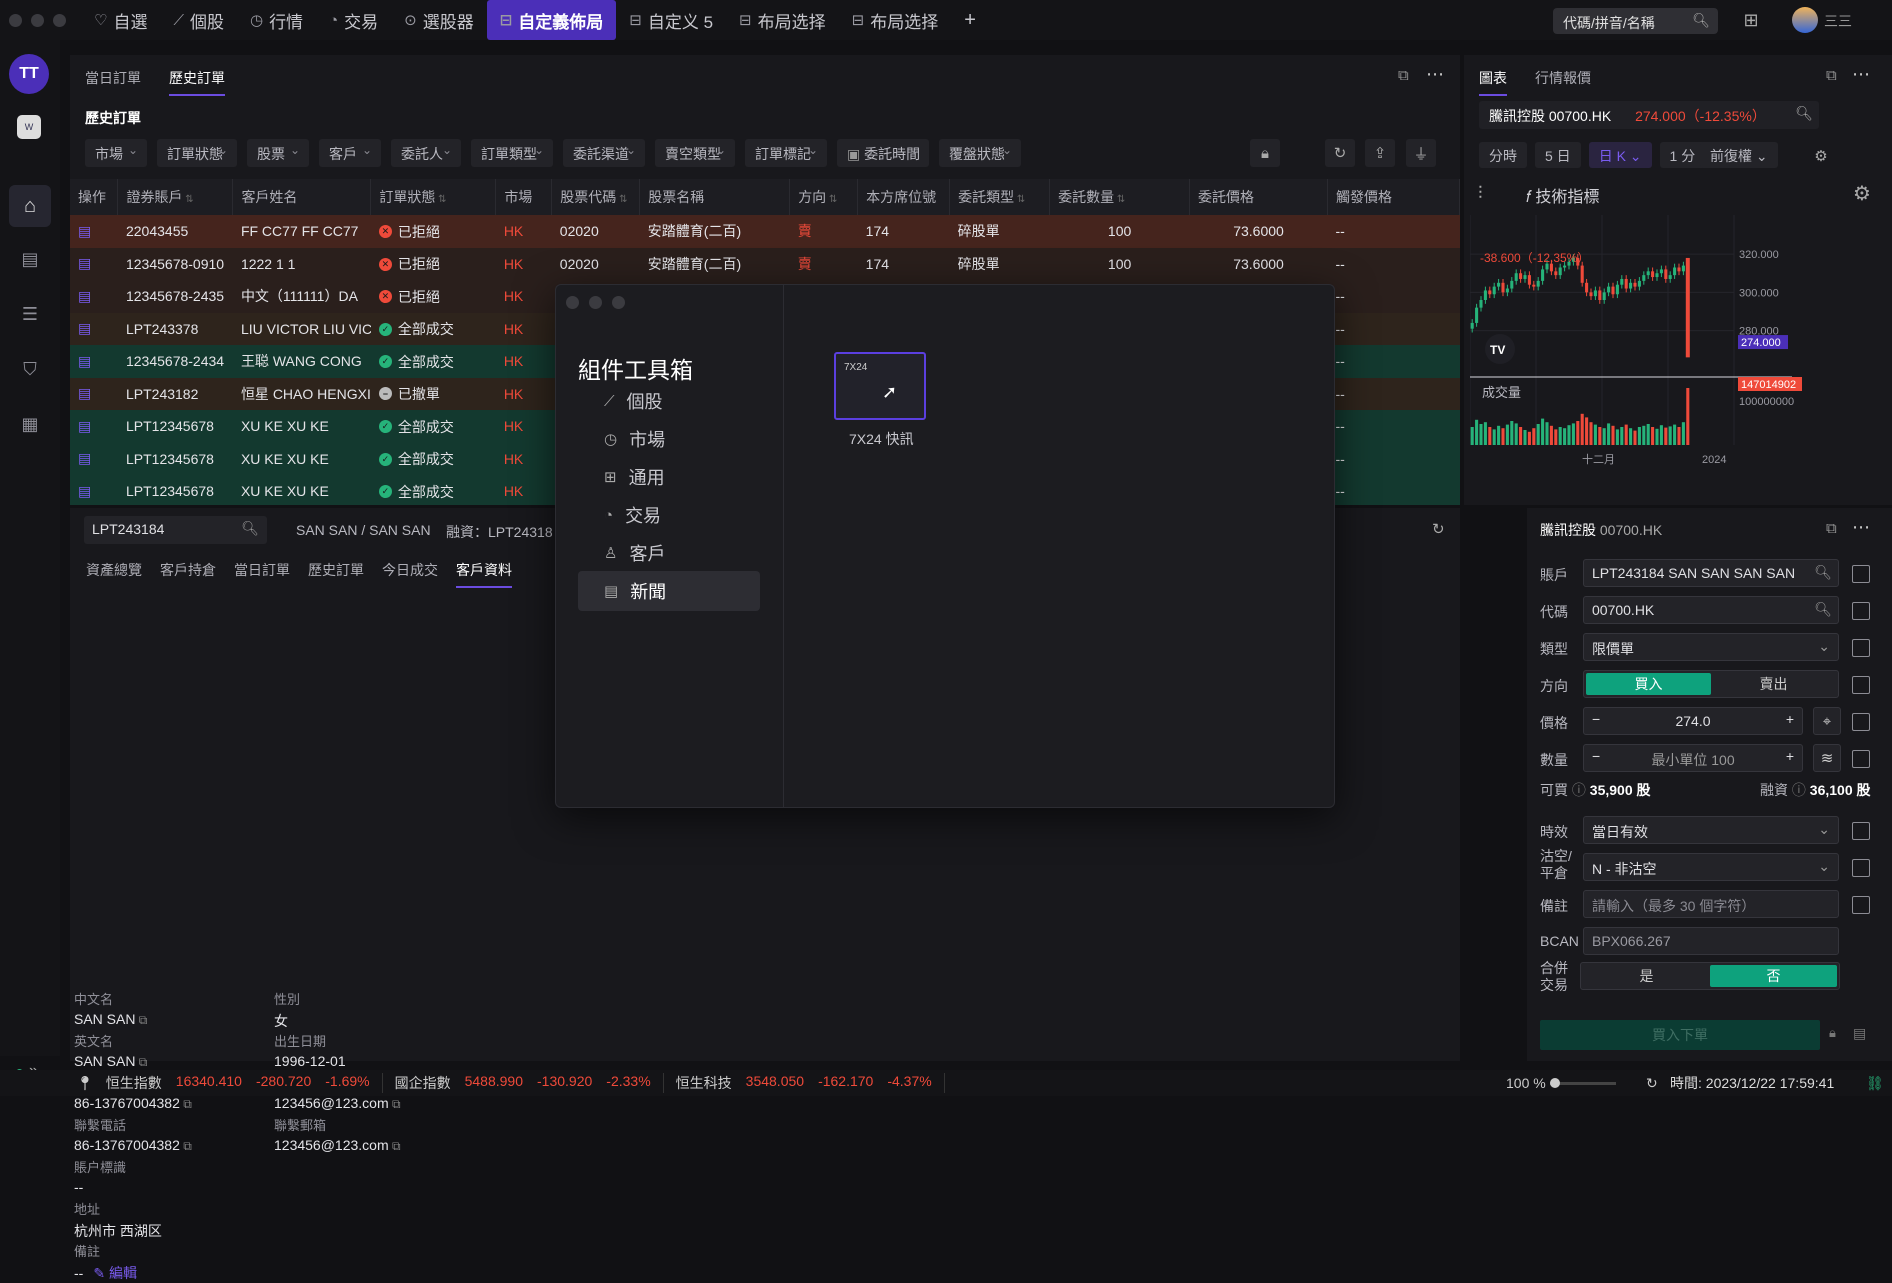 The image size is (1892, 1283). Describe the element at coordinates (880, 386) in the screenshot. I see `widget-7x24-card: 7X24 ➚` at that location.